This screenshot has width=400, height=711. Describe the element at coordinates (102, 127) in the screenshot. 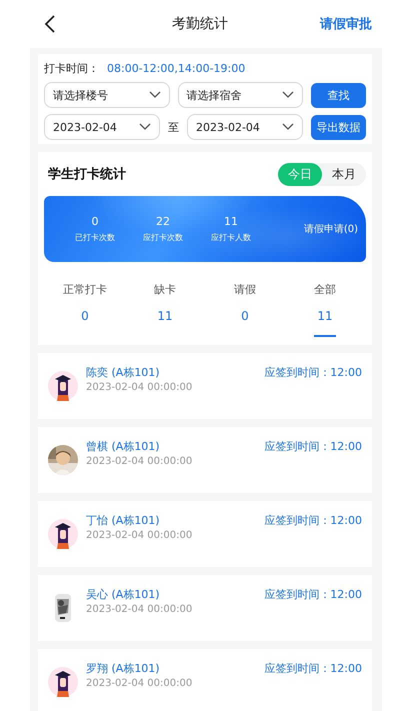

I see `start-date-select: 2023-02-04` at that location.